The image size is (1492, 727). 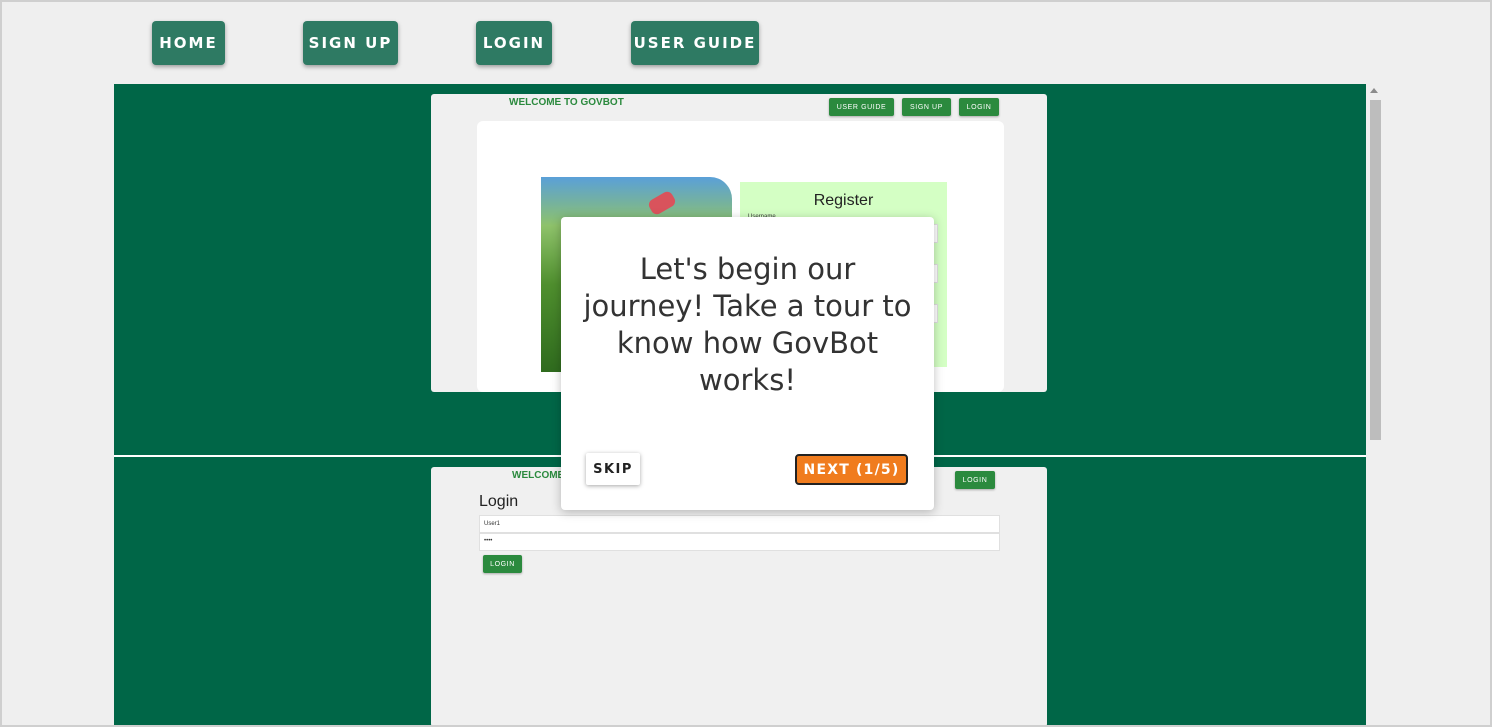 I want to click on login-password-field: ••••, so click(x=739, y=542).